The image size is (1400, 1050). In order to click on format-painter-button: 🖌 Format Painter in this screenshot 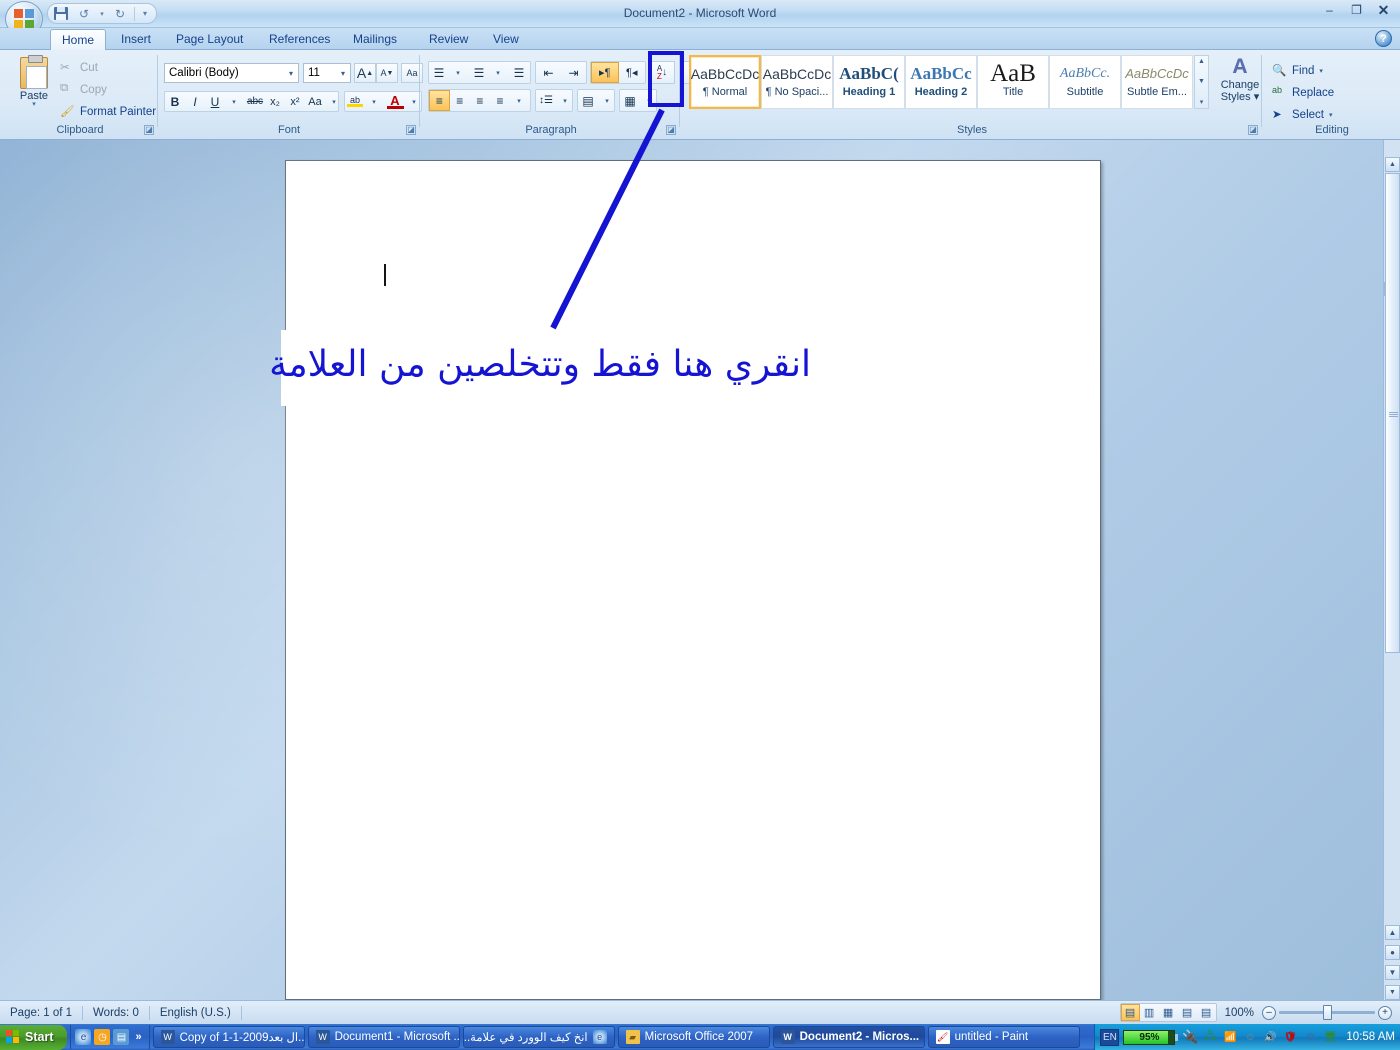, I will do `click(108, 111)`.